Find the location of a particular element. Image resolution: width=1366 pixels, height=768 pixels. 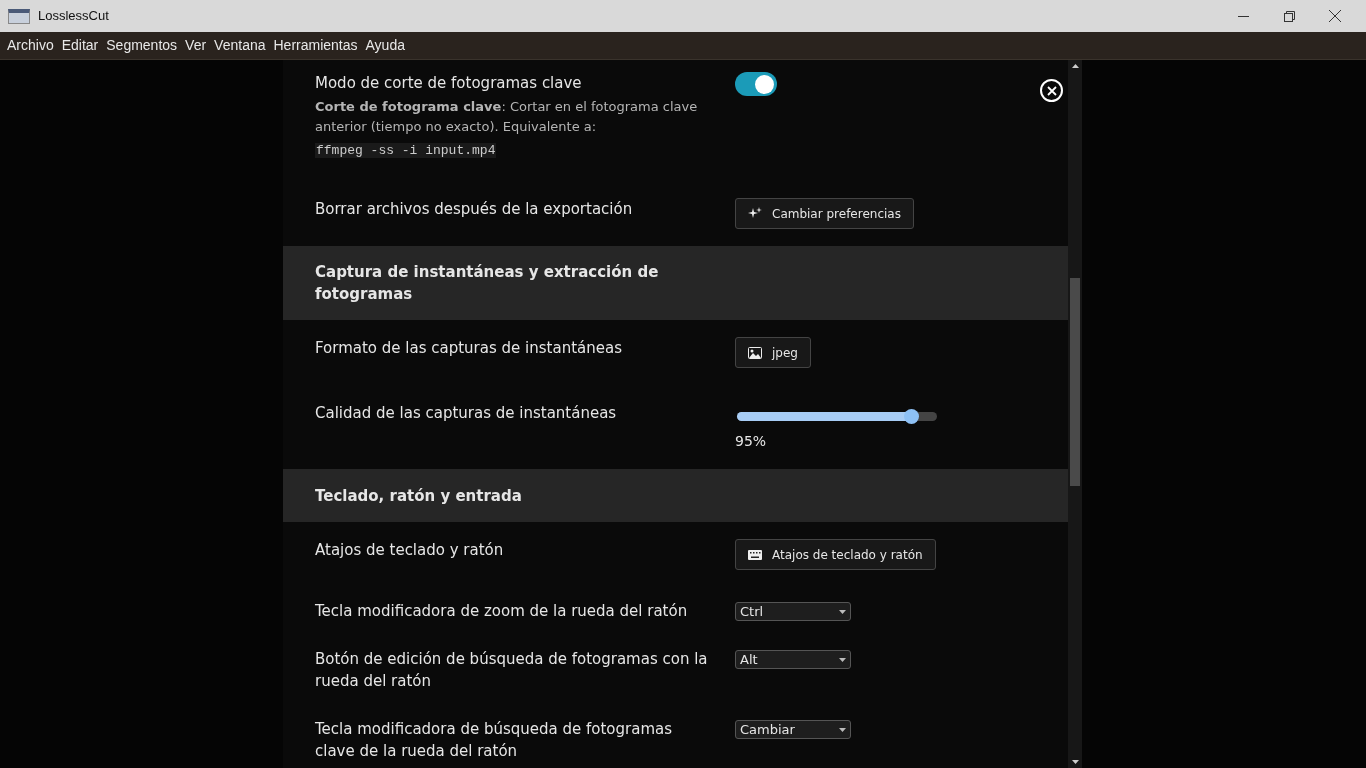

code-snippet: ffmpeg -ss -i input.mp4 is located at coordinates (406, 150).